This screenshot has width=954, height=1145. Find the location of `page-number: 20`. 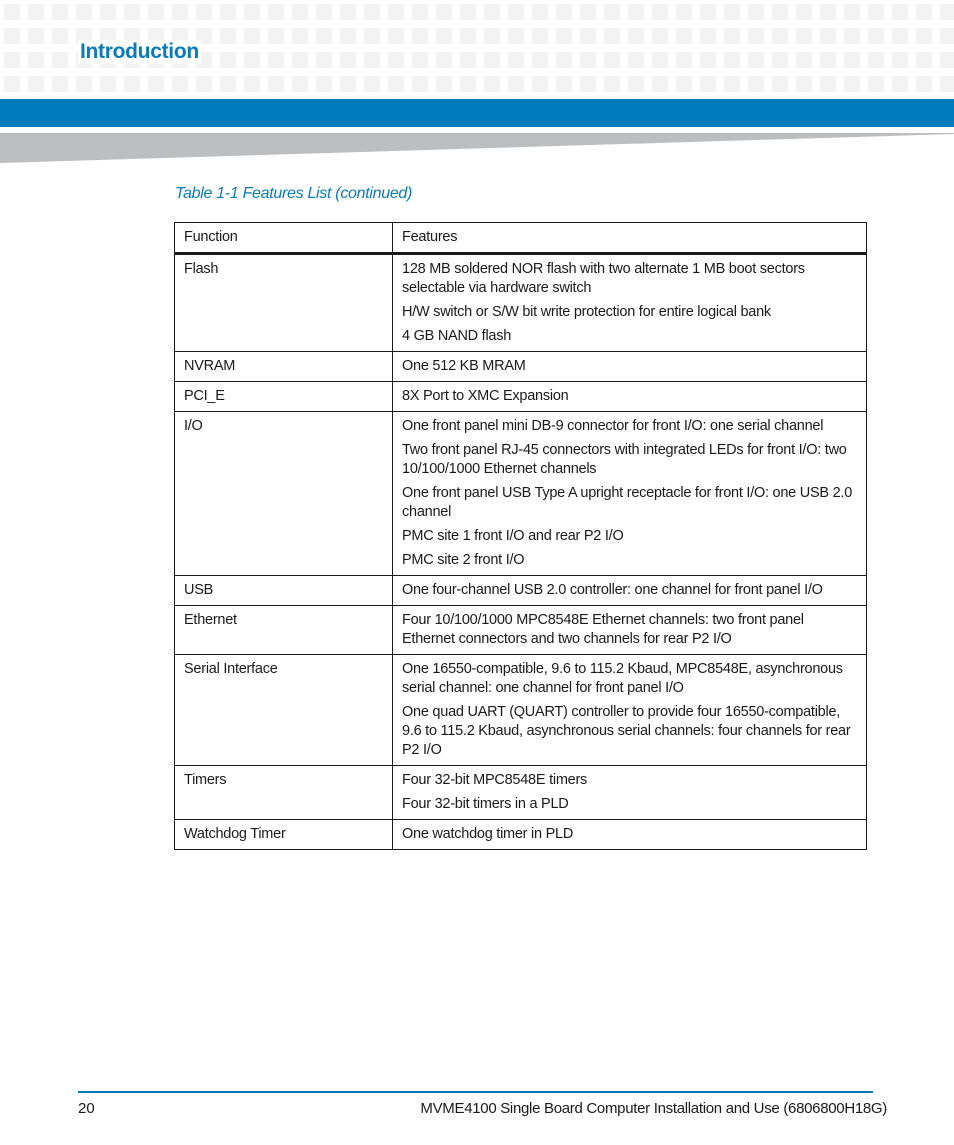

page-number: 20 is located at coordinates (86, 1108).